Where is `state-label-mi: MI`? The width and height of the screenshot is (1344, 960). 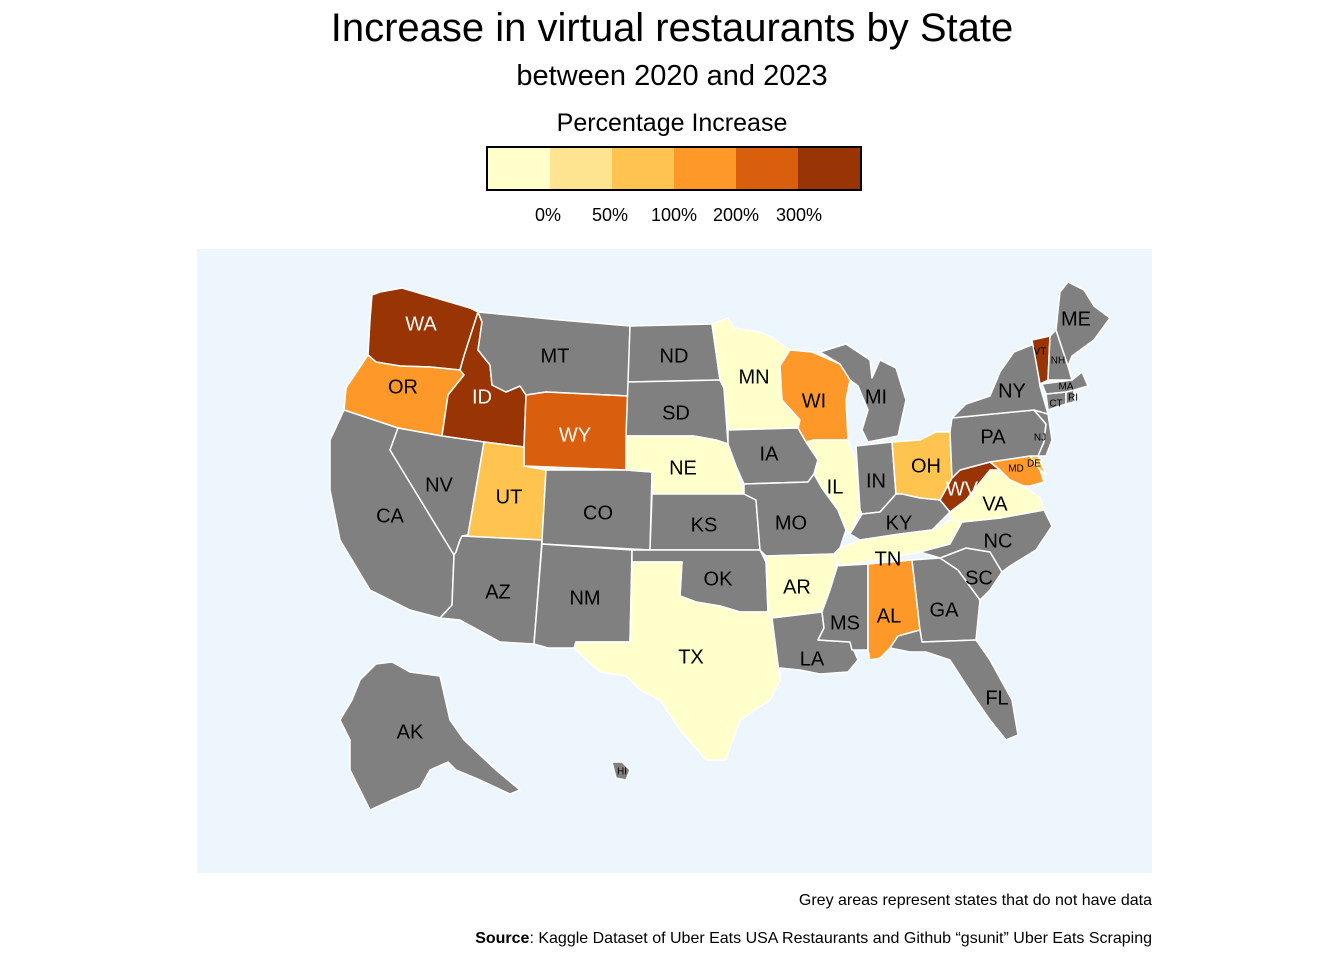
state-label-mi: MI is located at coordinates (876, 397).